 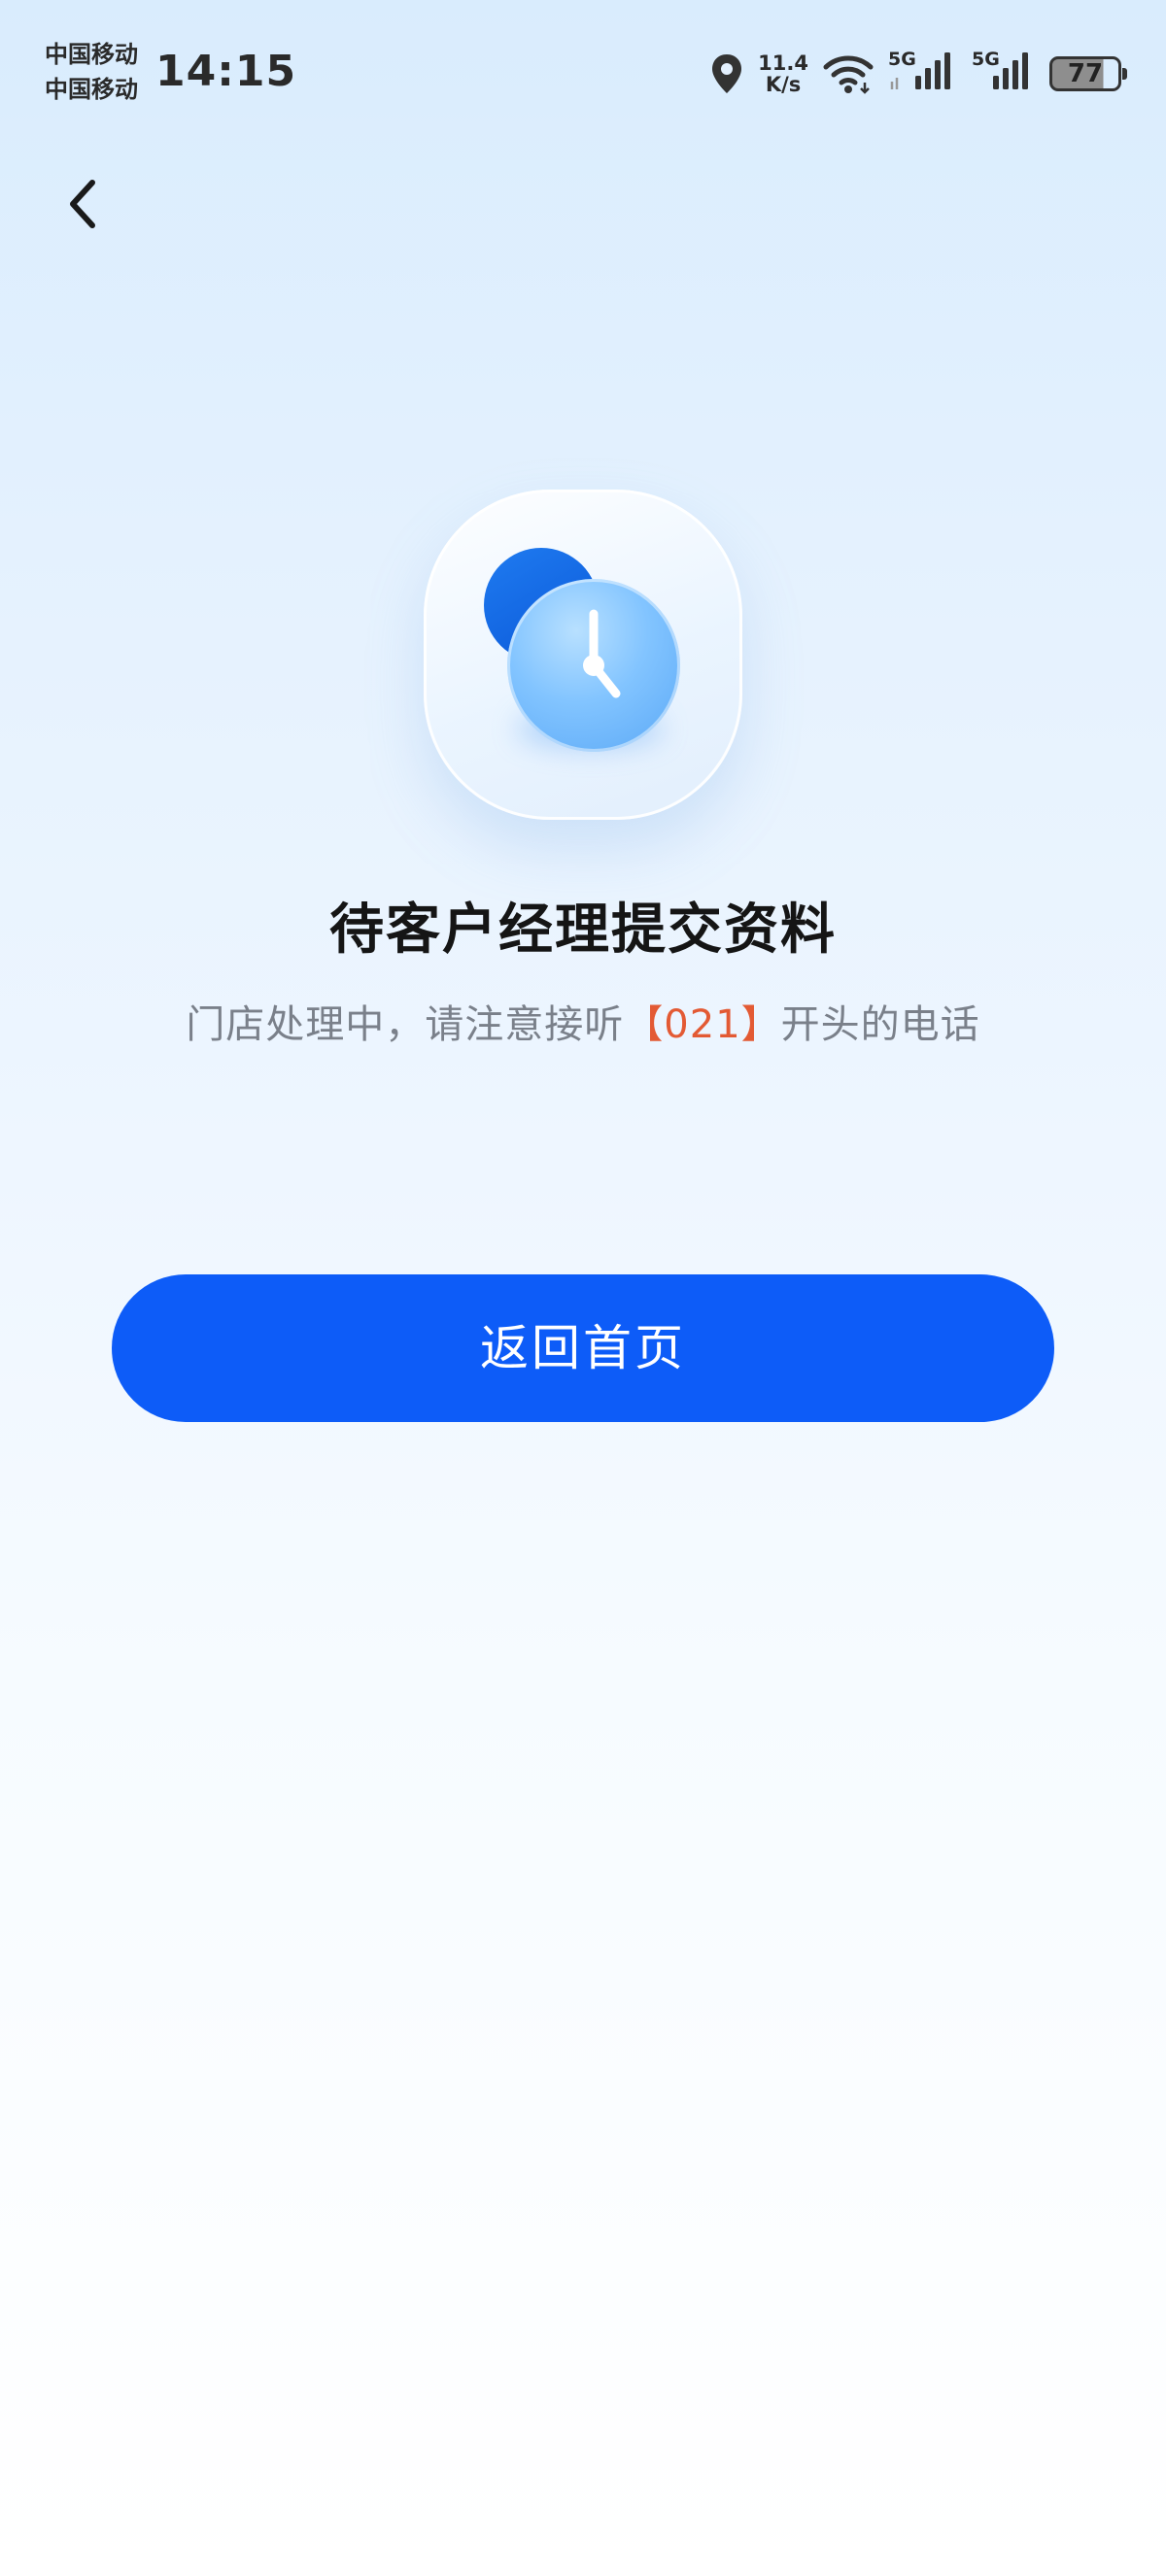 What do you see at coordinates (91, 54) in the screenshot?
I see `carrier-sim1: 中国移动` at bounding box center [91, 54].